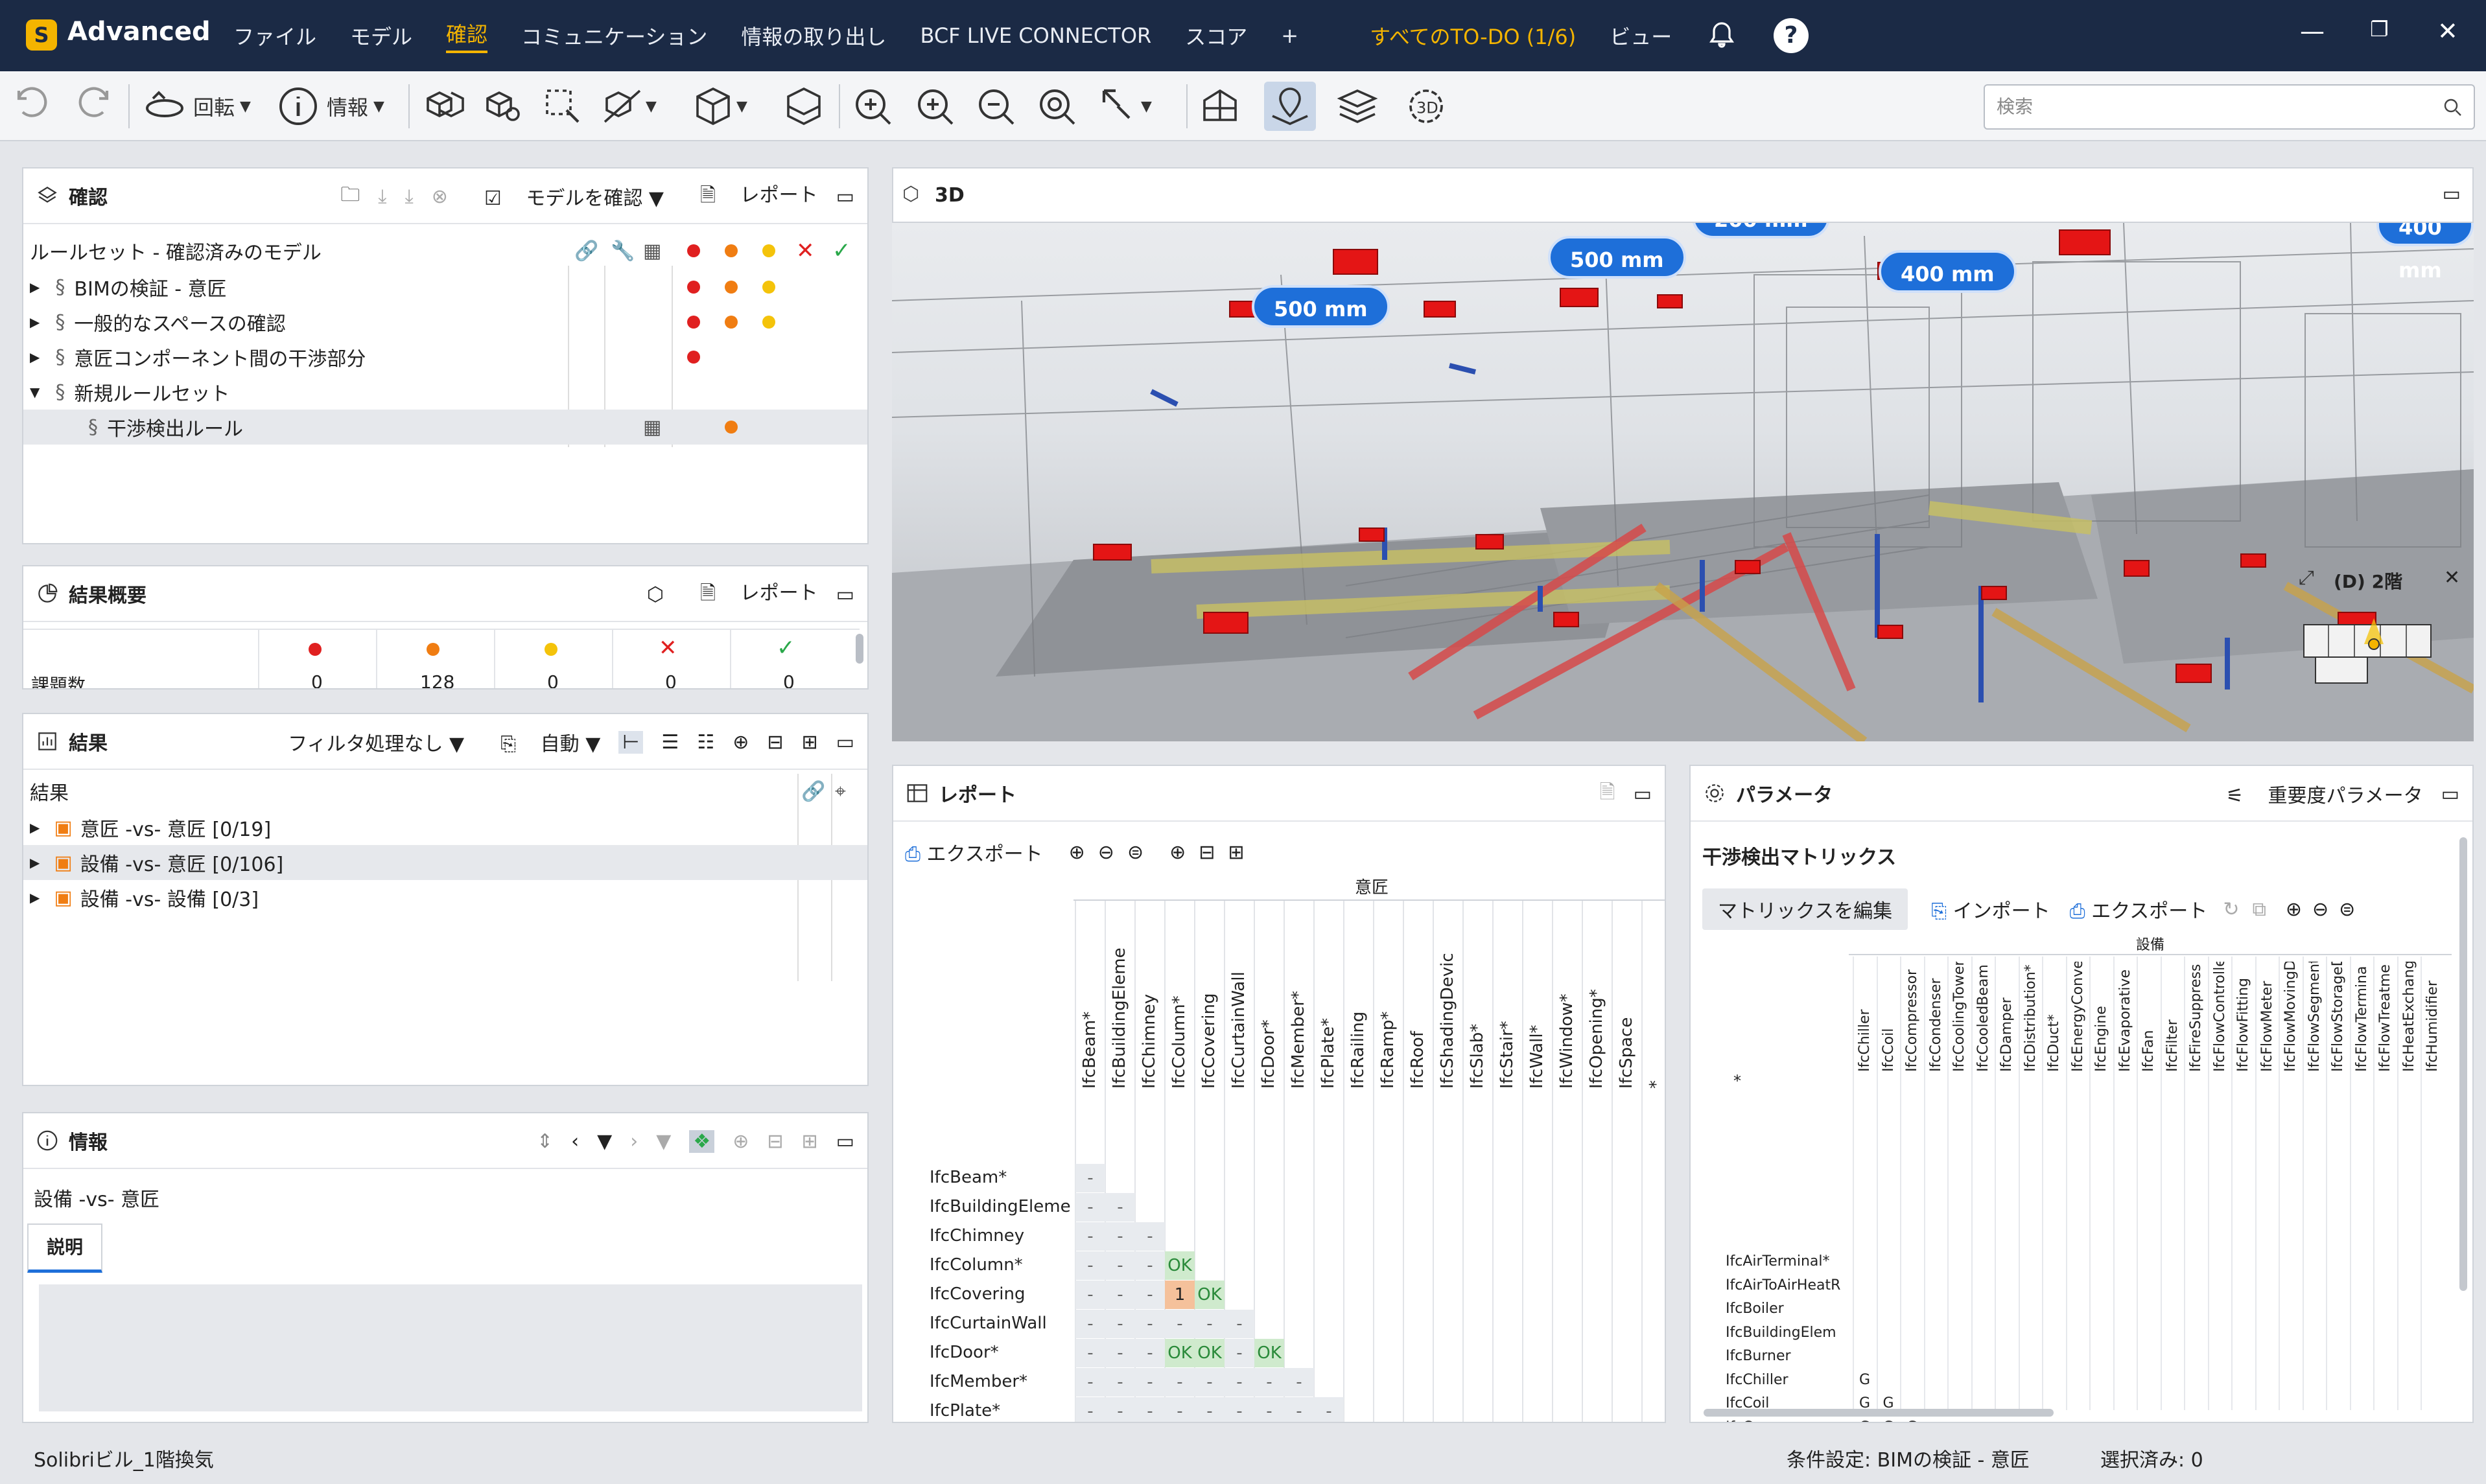 The image size is (2486, 1484). What do you see at coordinates (65, 1248) in the screenshot?
I see `description-tab: 説明` at bounding box center [65, 1248].